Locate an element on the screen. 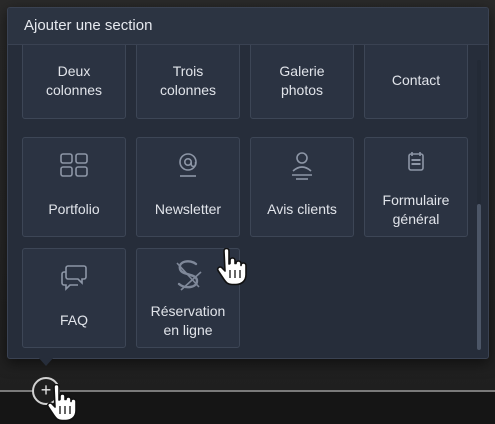 This screenshot has width=495, height=424. panel-pointer-arrow is located at coordinates (46, 361).